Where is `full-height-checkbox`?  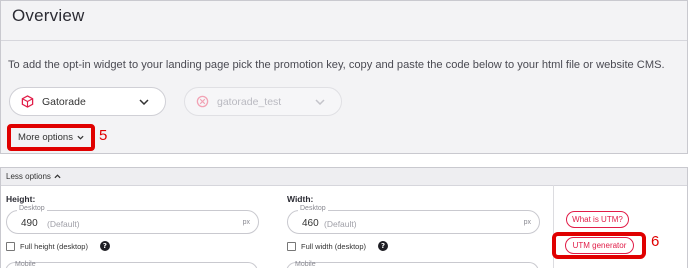 full-height-checkbox is located at coordinates (10, 246).